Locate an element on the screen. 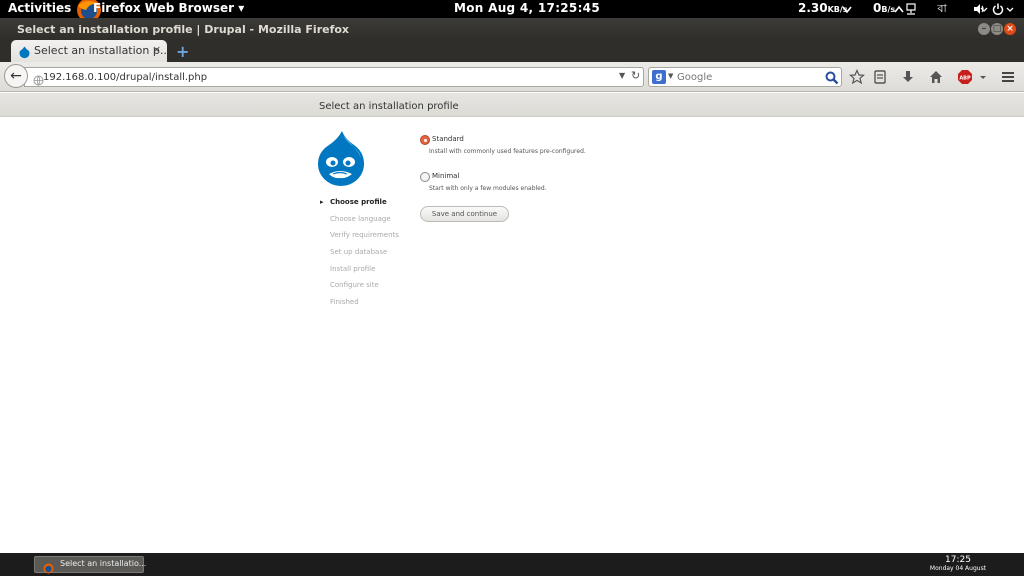 This screenshot has width=1024, height=576. adblock-icon: ABP is located at coordinates (965, 77).